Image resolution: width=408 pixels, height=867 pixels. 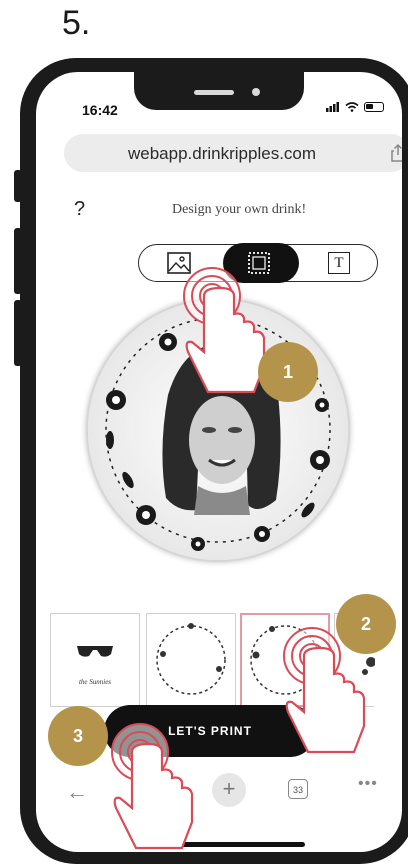 What do you see at coordinates (395, 153) in the screenshot?
I see `share-icon` at bounding box center [395, 153].